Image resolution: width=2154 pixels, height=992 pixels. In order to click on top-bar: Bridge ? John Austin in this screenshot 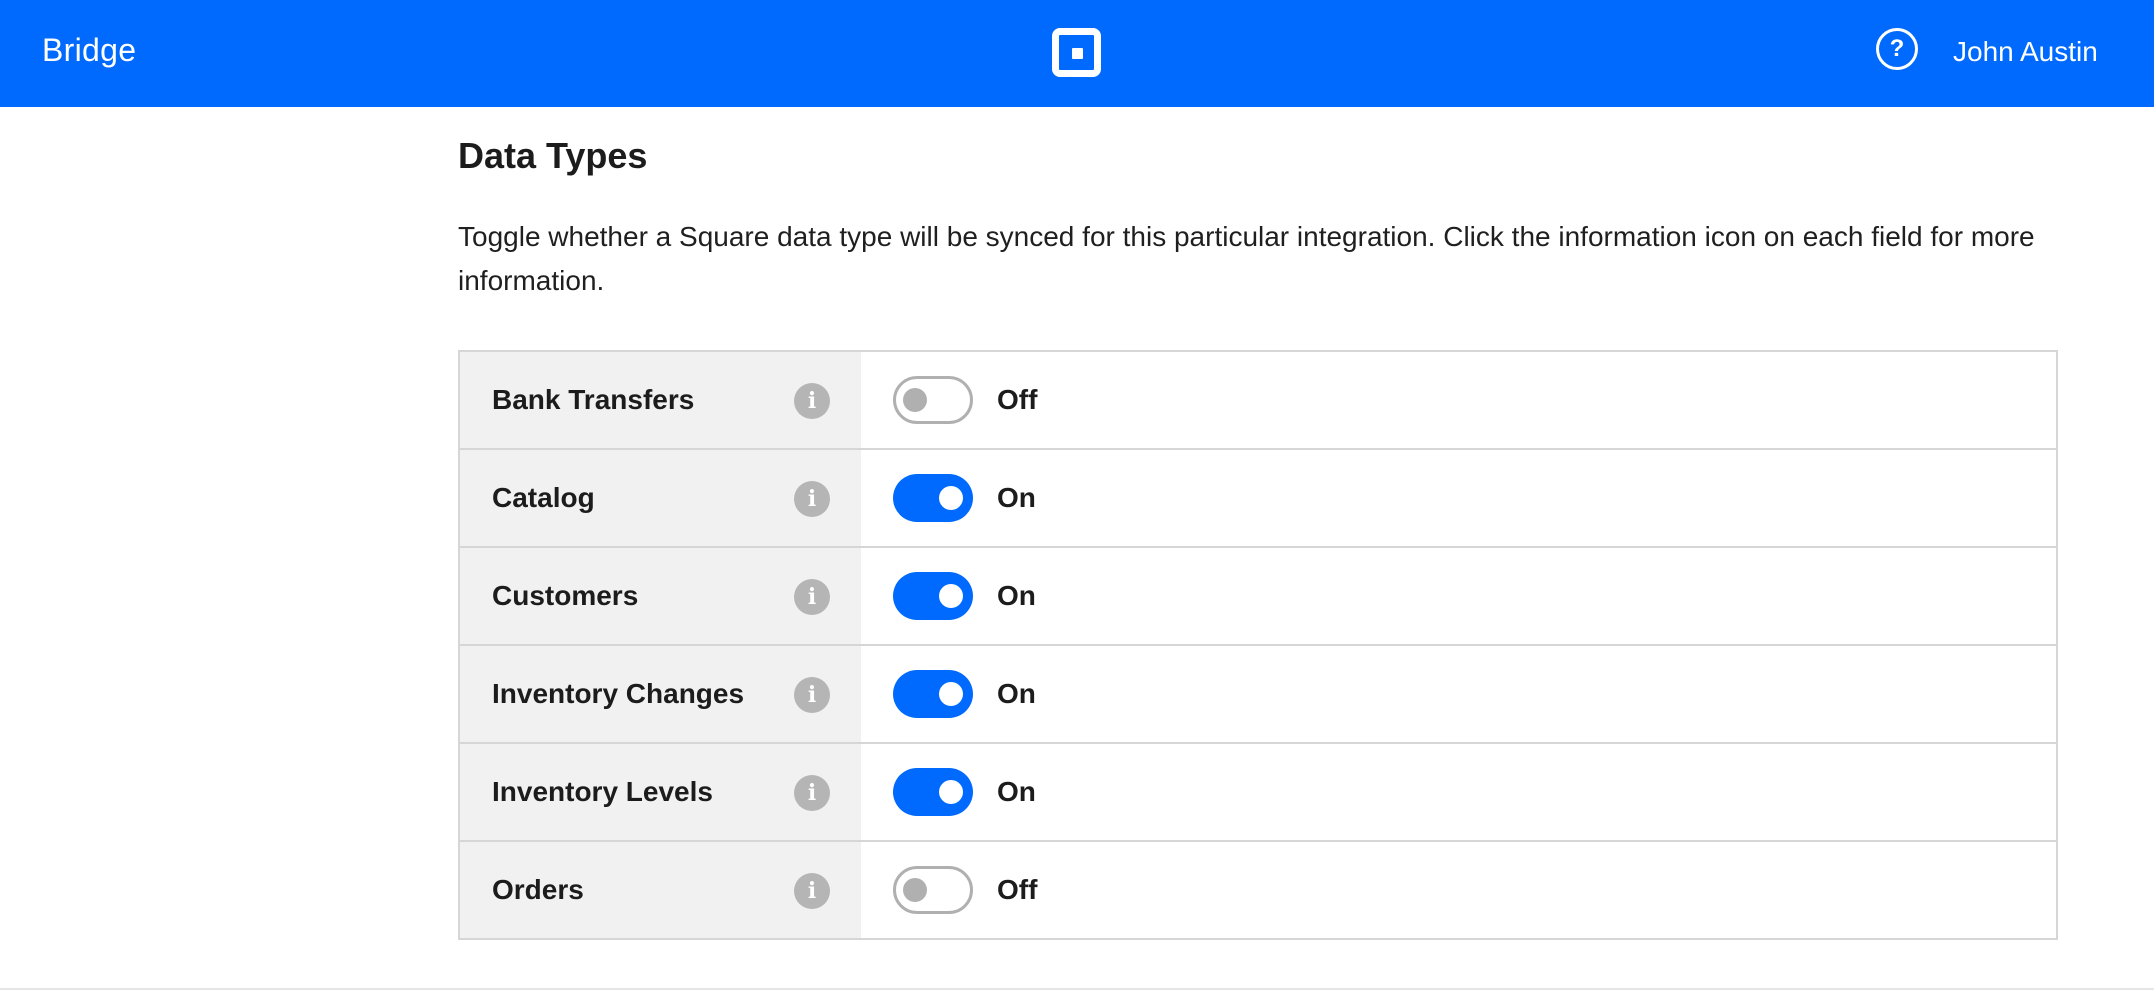, I will do `click(1077, 53)`.